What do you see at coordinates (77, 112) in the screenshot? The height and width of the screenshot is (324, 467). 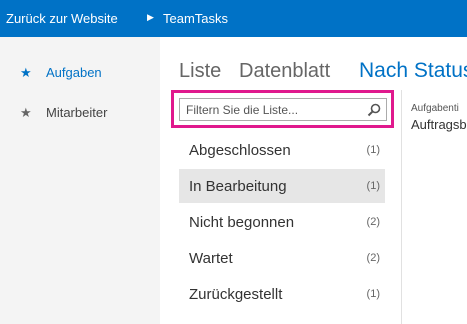 I see `nav-item-label: Mitarbeiter` at bounding box center [77, 112].